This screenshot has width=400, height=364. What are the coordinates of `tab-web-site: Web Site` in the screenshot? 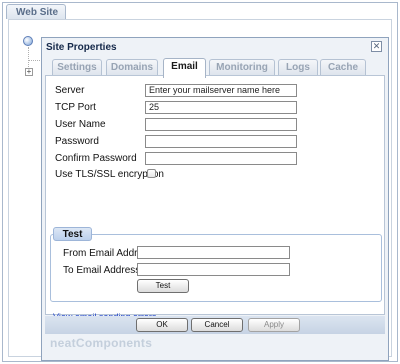 It's located at (36, 11).